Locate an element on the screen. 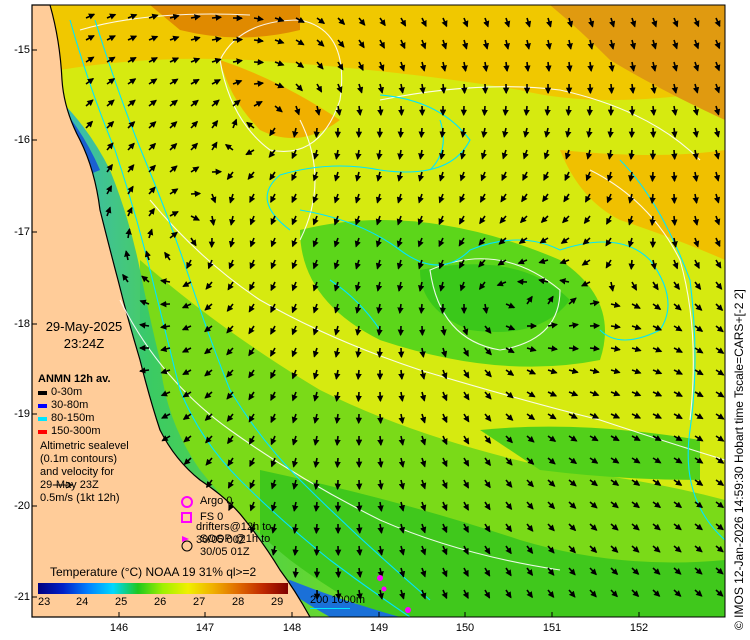  date-time-block: 29-May-2025 23:24Z is located at coordinates (84, 335).